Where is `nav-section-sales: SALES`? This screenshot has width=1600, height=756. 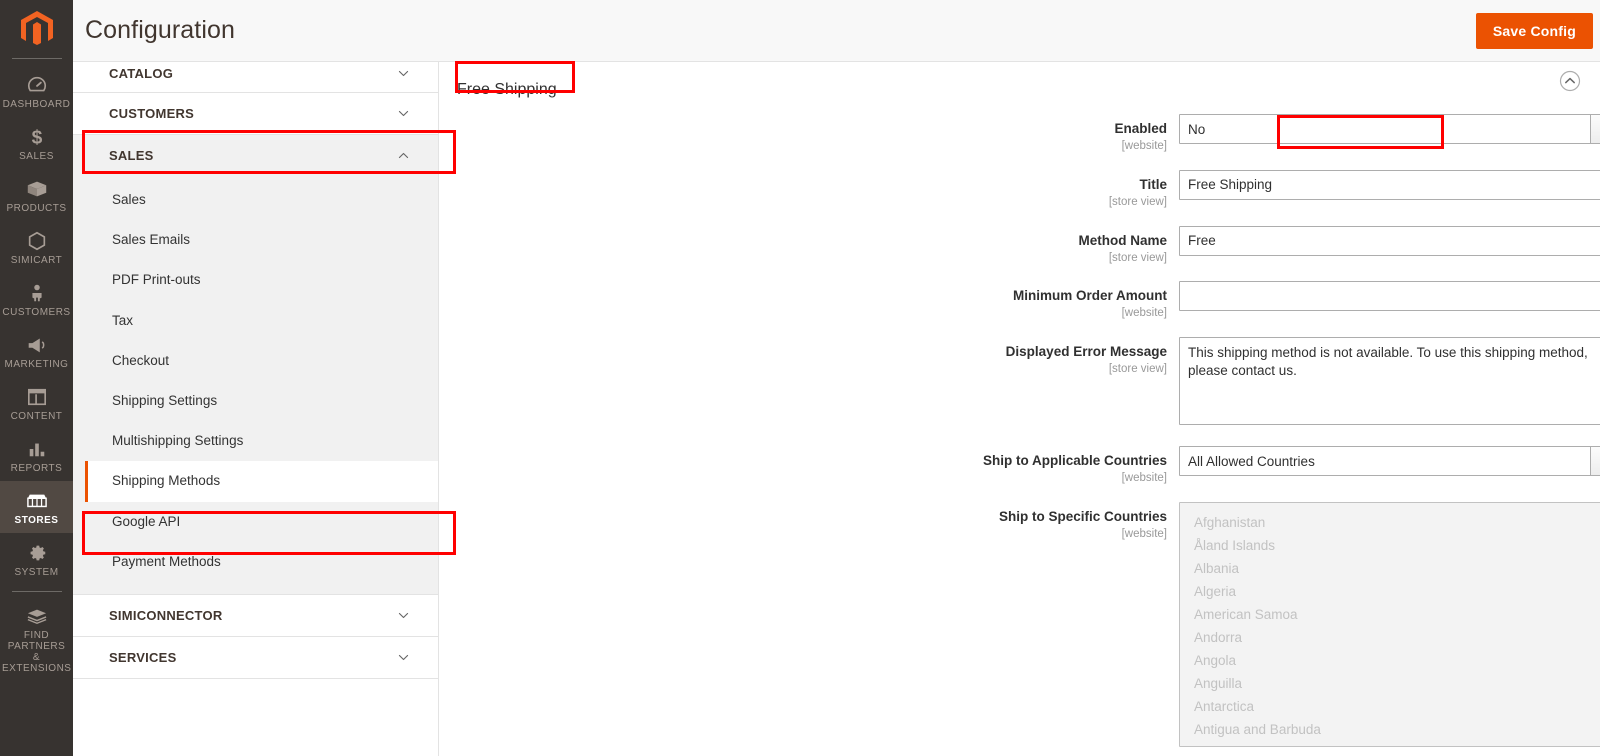
nav-section-sales: SALES is located at coordinates (255, 155).